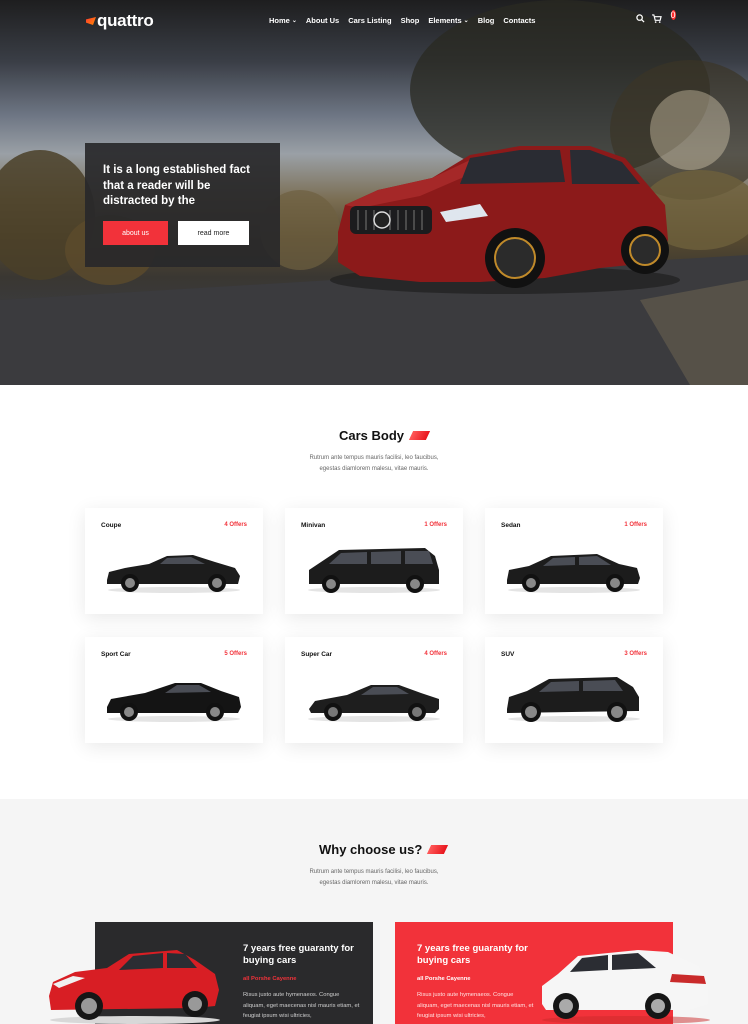  I want to click on car-body-card-suv: SUV 3 Offers, so click(574, 690).